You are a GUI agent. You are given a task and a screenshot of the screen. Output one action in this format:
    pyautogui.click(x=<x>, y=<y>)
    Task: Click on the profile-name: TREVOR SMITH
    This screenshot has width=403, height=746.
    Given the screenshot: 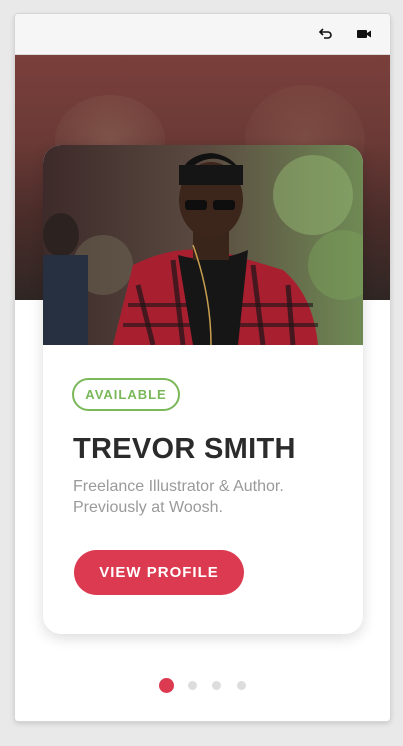 What is the action you would take?
    pyautogui.click(x=184, y=449)
    